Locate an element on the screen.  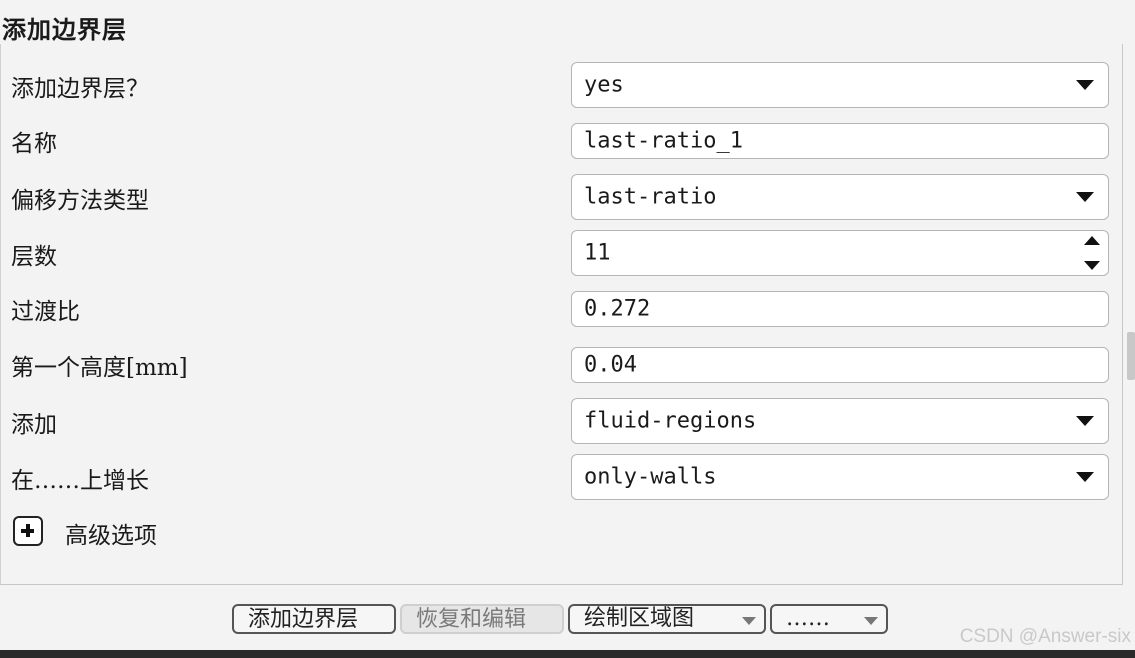
layers-value: 11 is located at coordinates (597, 253).